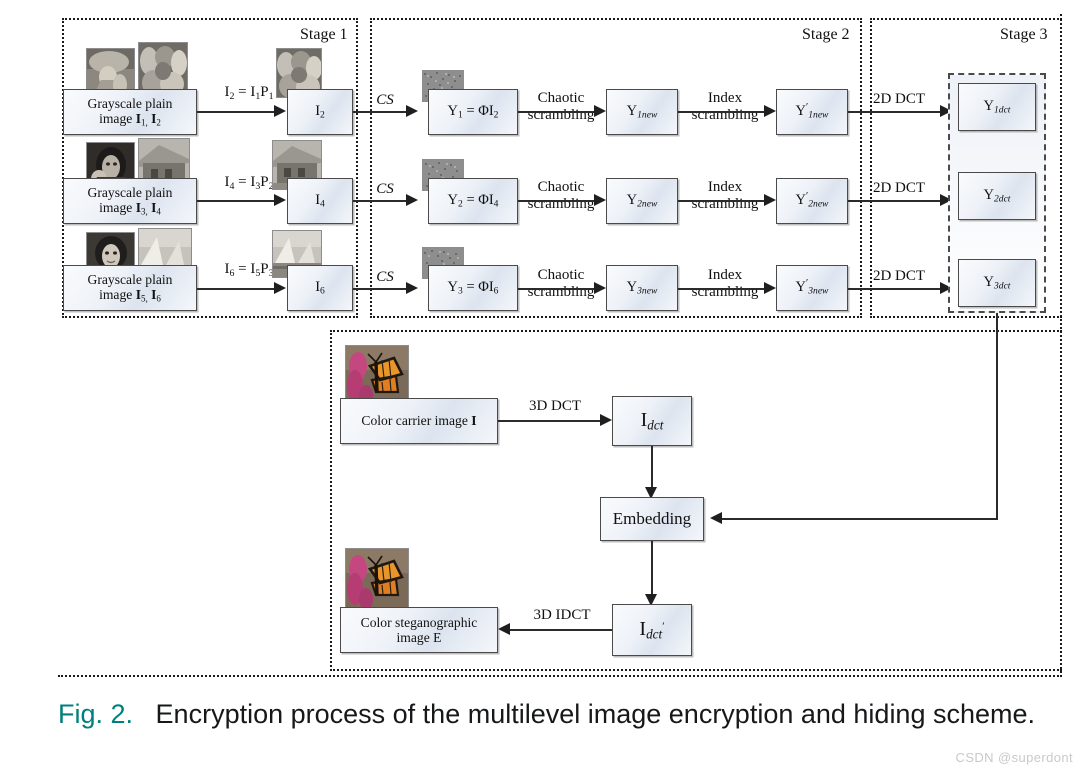 Image resolution: width=1087 pixels, height=777 pixels. What do you see at coordinates (419, 637) in the screenshot?
I see `stego-image-label-line2: image E` at bounding box center [419, 637].